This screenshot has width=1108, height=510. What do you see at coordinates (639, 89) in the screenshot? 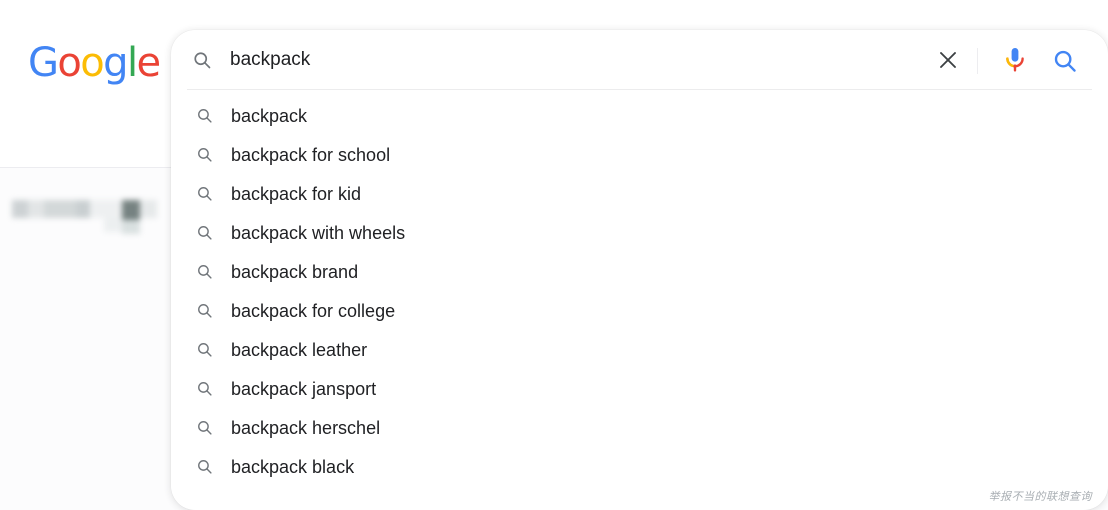
I see `search-bar-divider` at bounding box center [639, 89].